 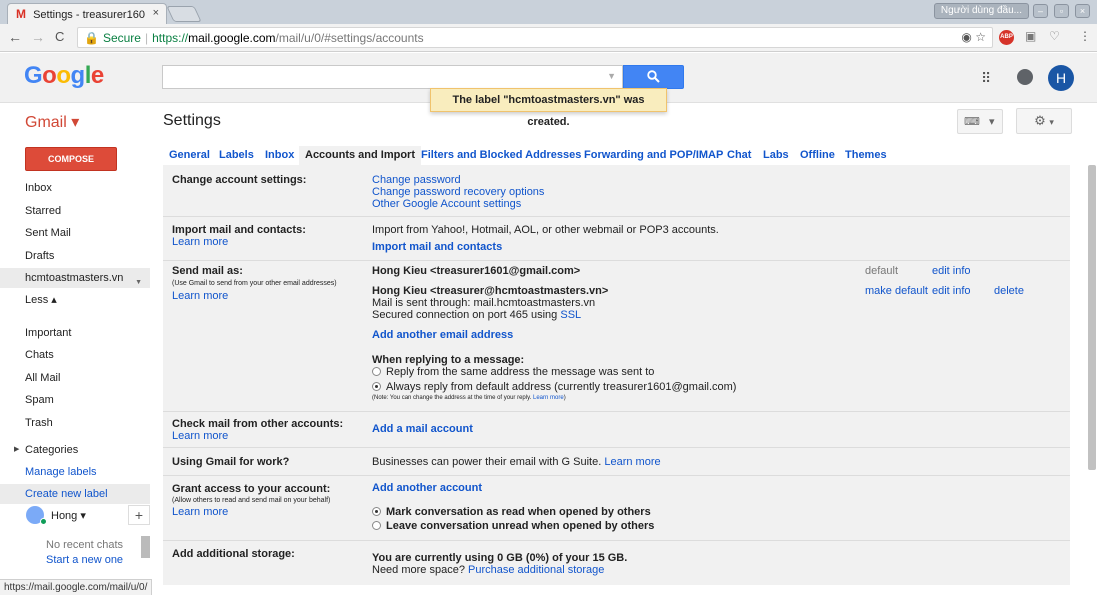 I want to click on back-icon: ←, so click(x=15, y=37).